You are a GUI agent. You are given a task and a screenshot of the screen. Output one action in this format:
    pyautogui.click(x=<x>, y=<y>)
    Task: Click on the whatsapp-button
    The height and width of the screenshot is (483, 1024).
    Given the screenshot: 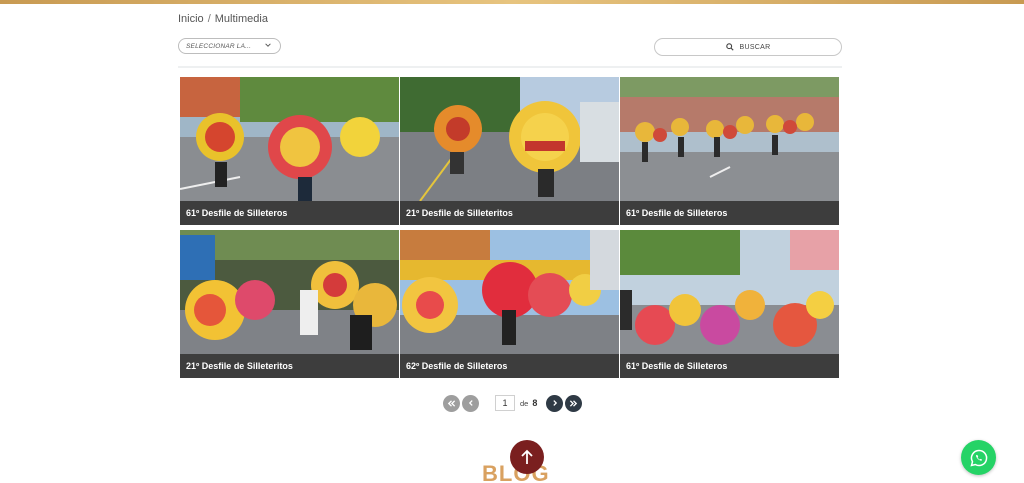 What is the action you would take?
    pyautogui.click(x=978, y=457)
    